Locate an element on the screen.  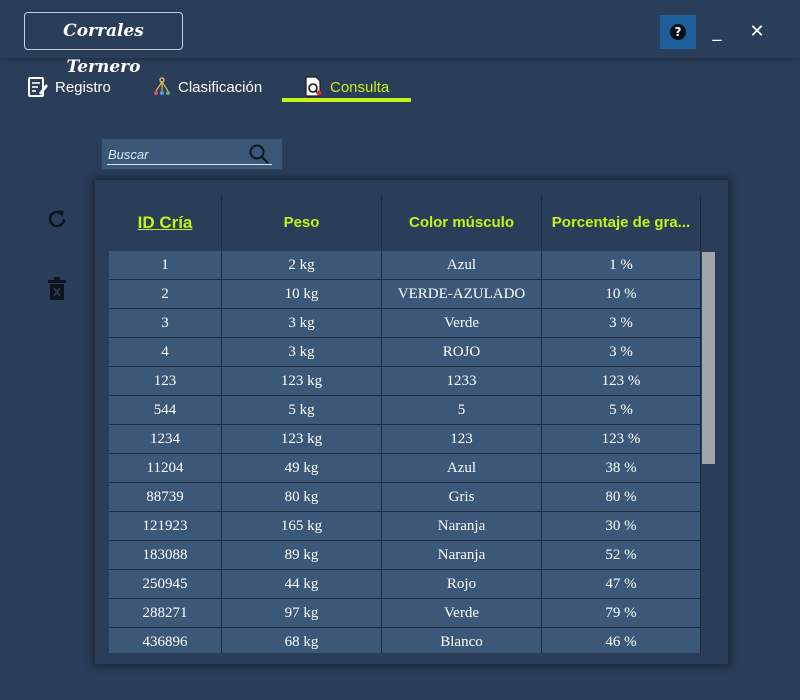
table-row: 2 10 kg VERDE-AZULADO 10 % is located at coordinates (405, 294).